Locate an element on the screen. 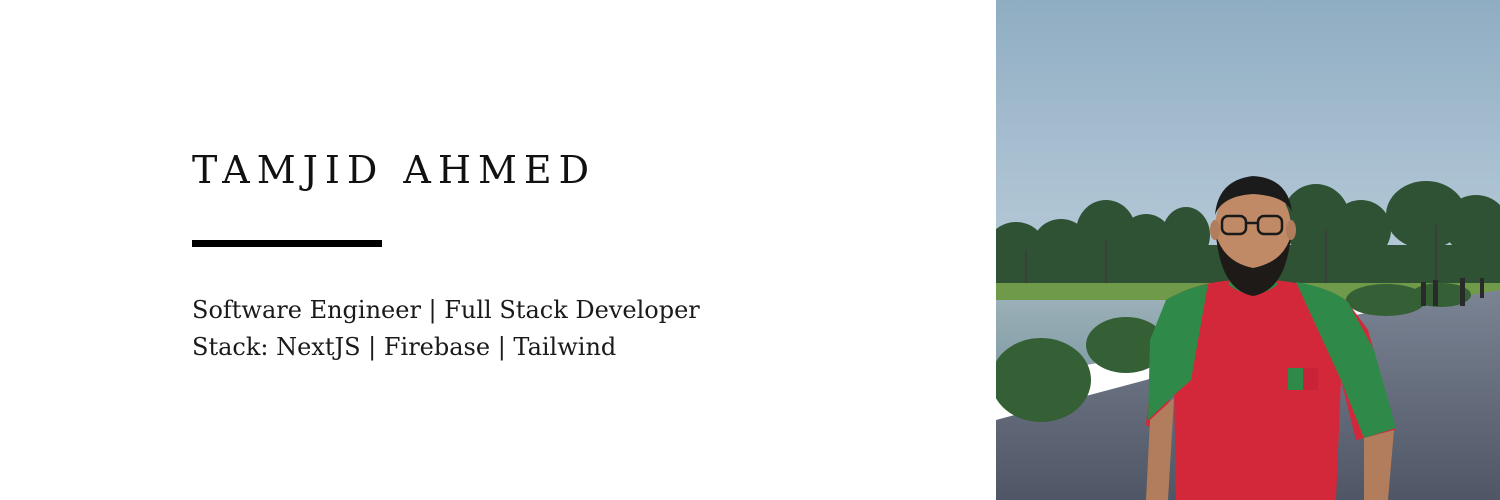 Image resolution: width=1500 pixels, height=500 pixels. profile-name: TAMJID AHMED is located at coordinates (394, 170).